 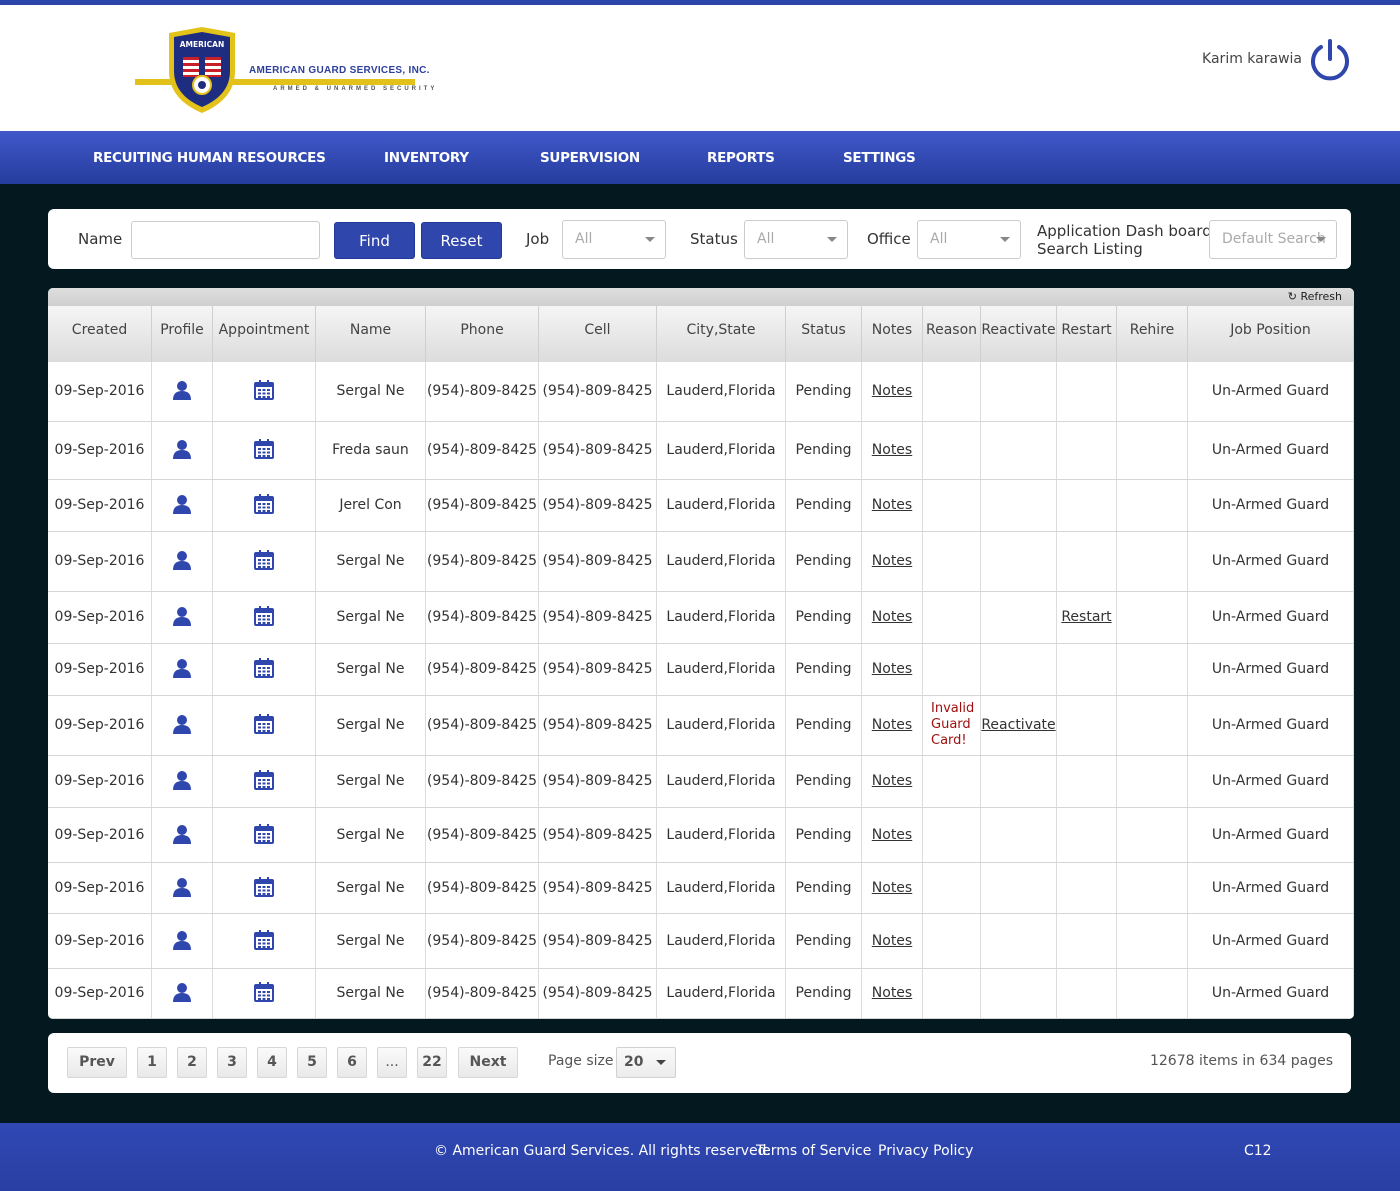 What do you see at coordinates (232, 1062) in the screenshot?
I see `page-button: 3` at bounding box center [232, 1062].